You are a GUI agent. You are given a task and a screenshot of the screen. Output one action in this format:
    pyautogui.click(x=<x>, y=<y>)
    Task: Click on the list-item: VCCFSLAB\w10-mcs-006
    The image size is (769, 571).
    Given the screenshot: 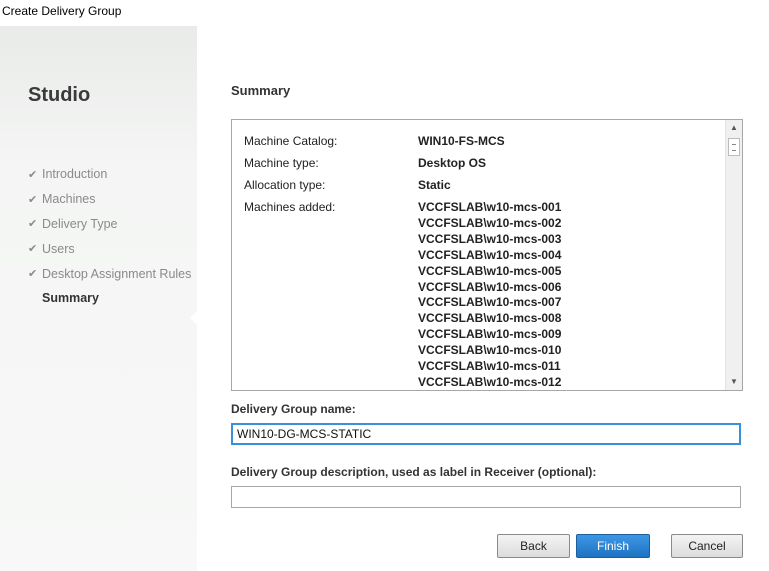 What is the action you would take?
    pyautogui.click(x=490, y=286)
    